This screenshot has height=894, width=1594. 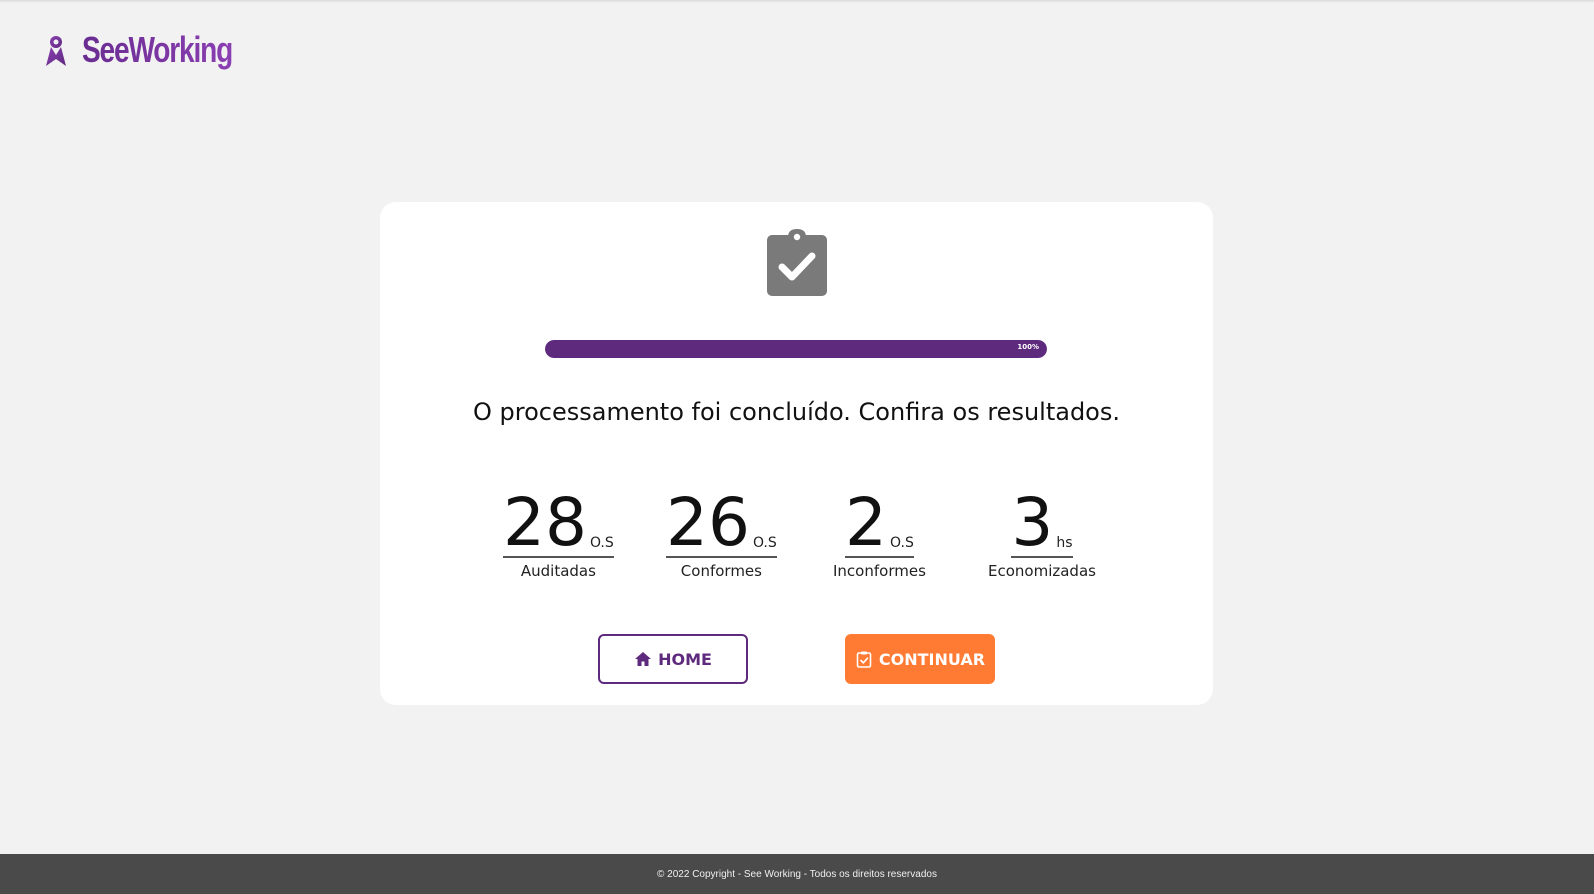 What do you see at coordinates (1028, 347) in the screenshot?
I see `progress-label: 100%` at bounding box center [1028, 347].